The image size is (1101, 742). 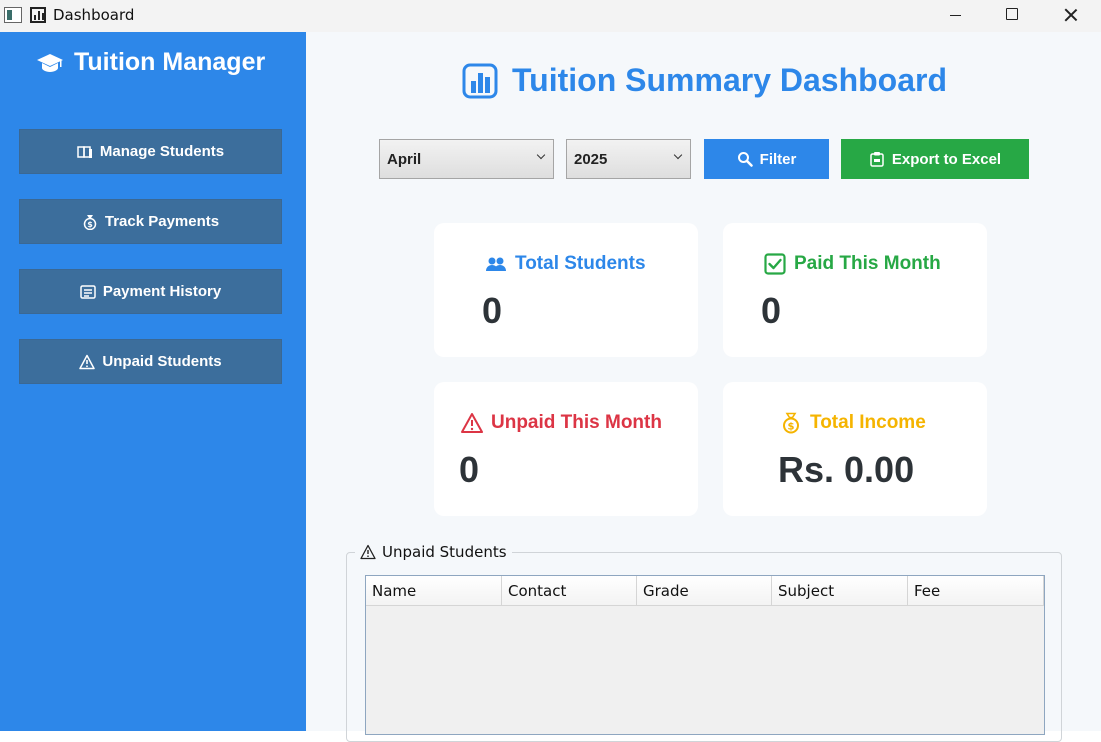 What do you see at coordinates (566, 449) in the screenshot?
I see `unpaid-this-month-card: Unpaid This Month 0` at bounding box center [566, 449].